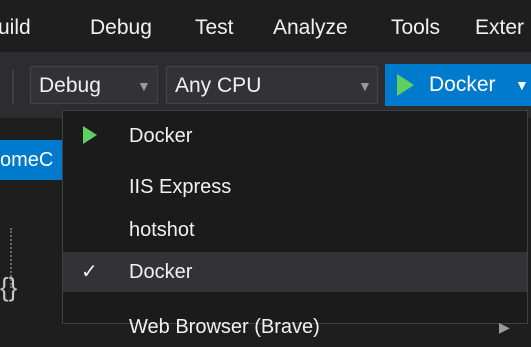 The width and height of the screenshot is (531, 347). I want to click on solution-platform-combo: Any CPU ▼, so click(272, 85).